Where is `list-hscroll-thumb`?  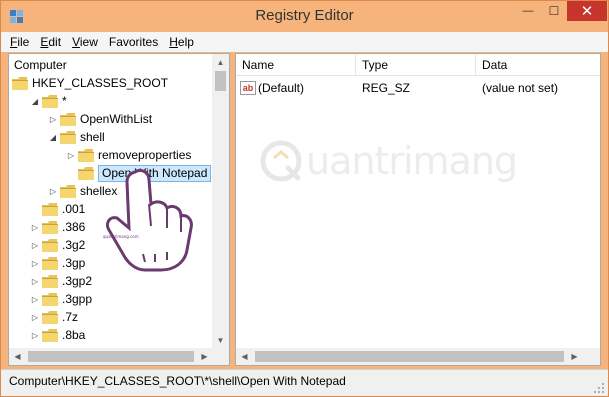
list-hscroll-thumb is located at coordinates (409, 356).